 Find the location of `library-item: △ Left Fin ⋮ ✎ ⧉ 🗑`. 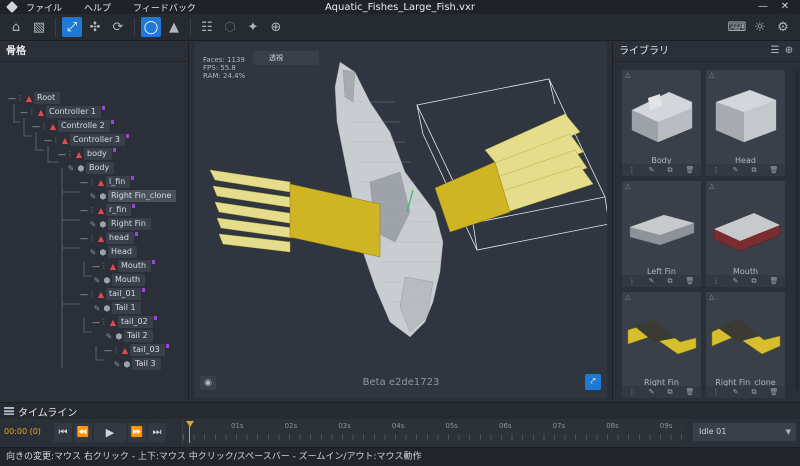

library-item: △ Left Fin ⋮ ✎ ⧉ 🗑 is located at coordinates (661, 234).